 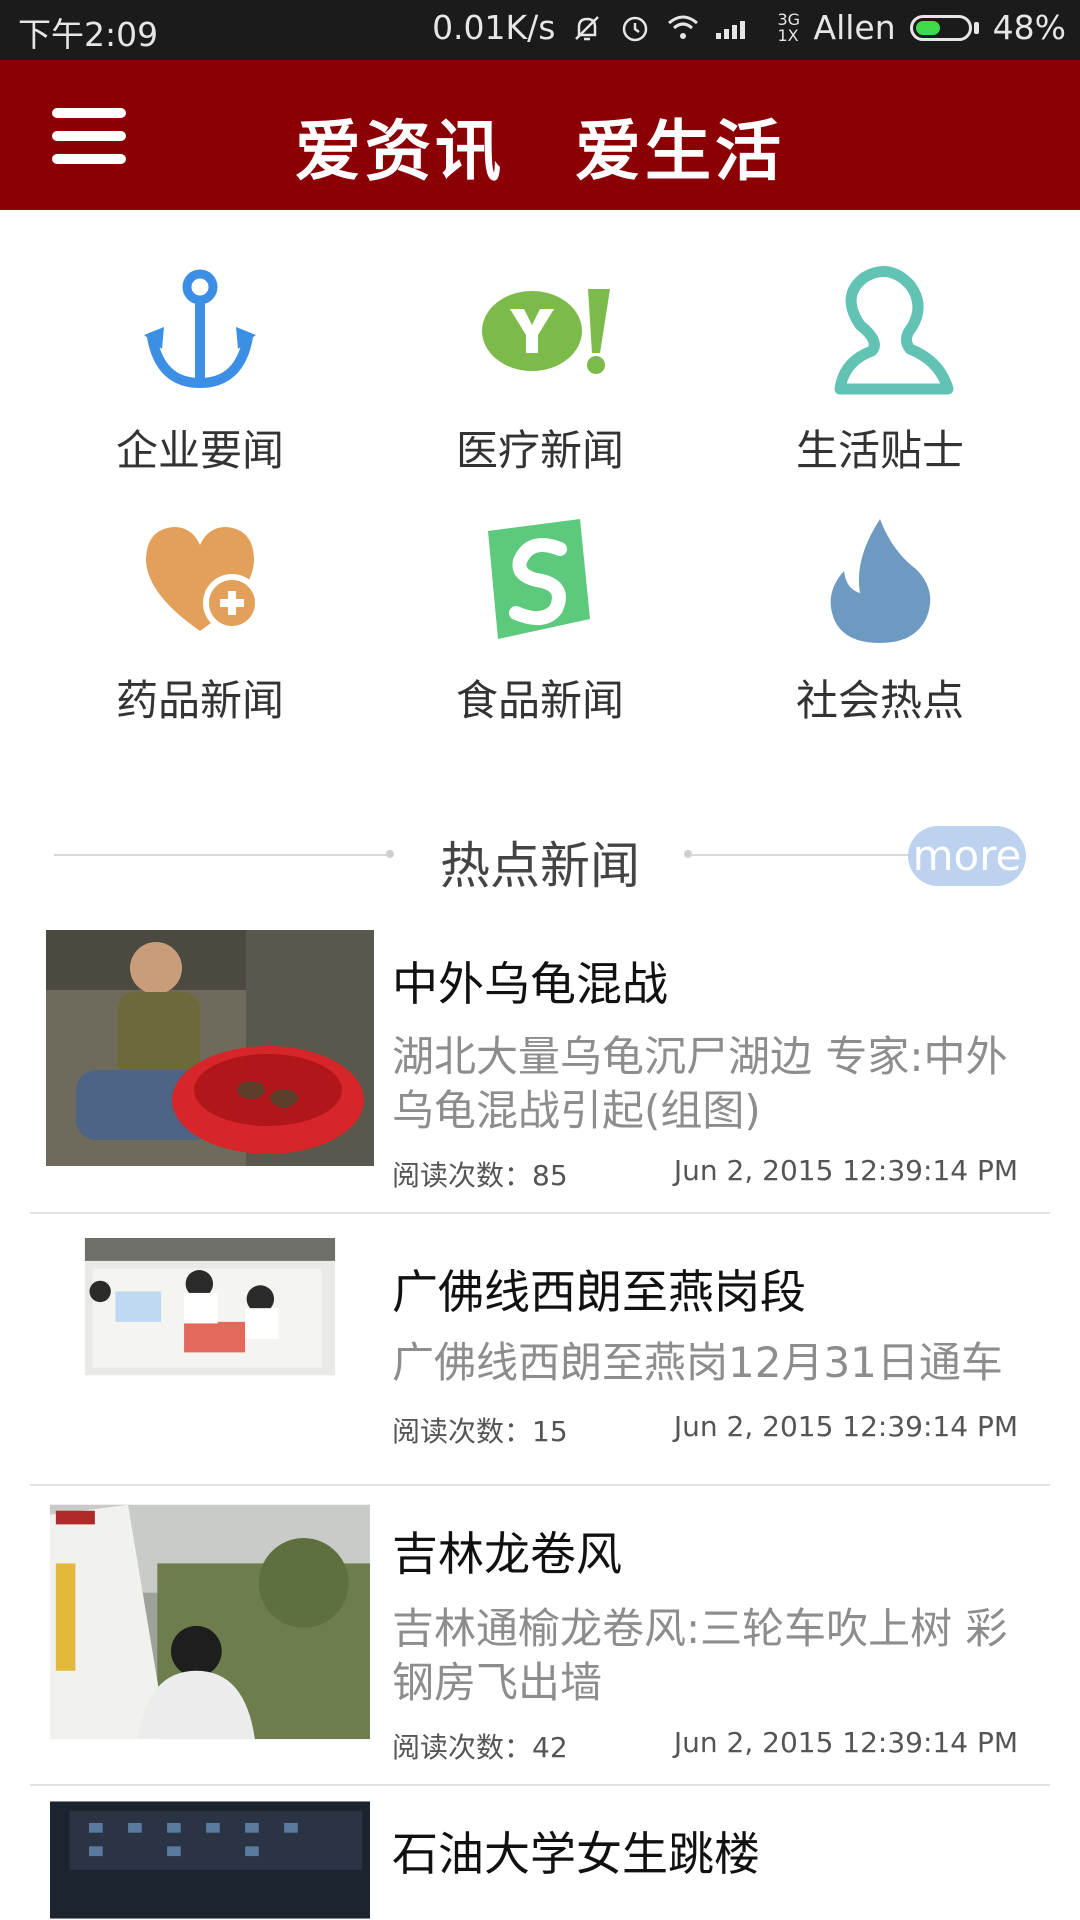 What do you see at coordinates (480, 1747) in the screenshot?
I see `news-read-count: 阅读次数：42` at bounding box center [480, 1747].